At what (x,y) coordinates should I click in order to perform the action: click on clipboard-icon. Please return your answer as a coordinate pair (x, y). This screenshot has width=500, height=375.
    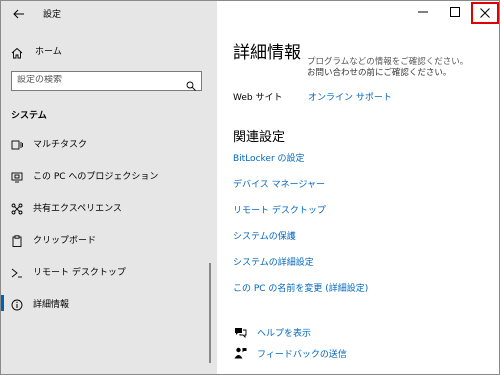
    Looking at the image, I should click on (17, 239).